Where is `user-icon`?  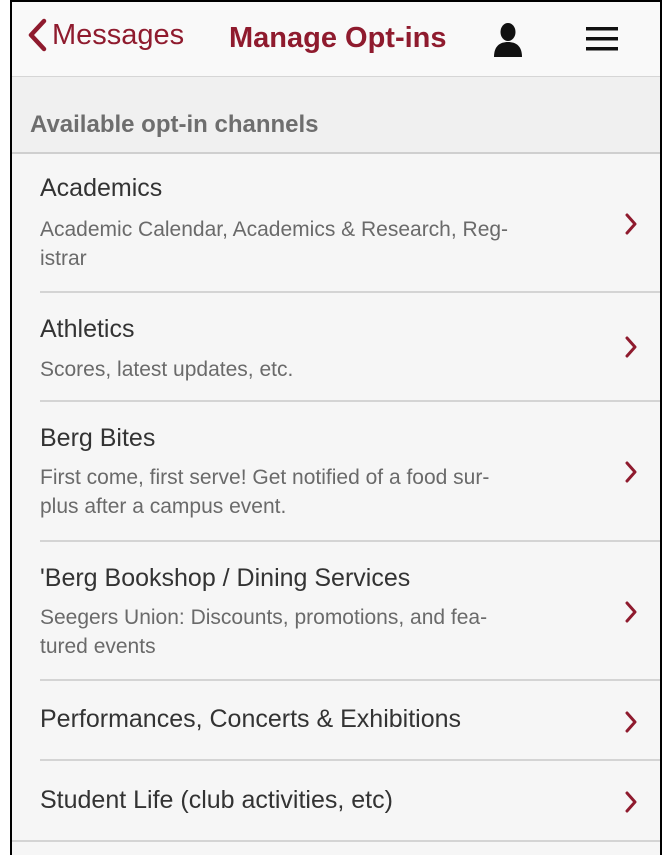
user-icon is located at coordinates (508, 40).